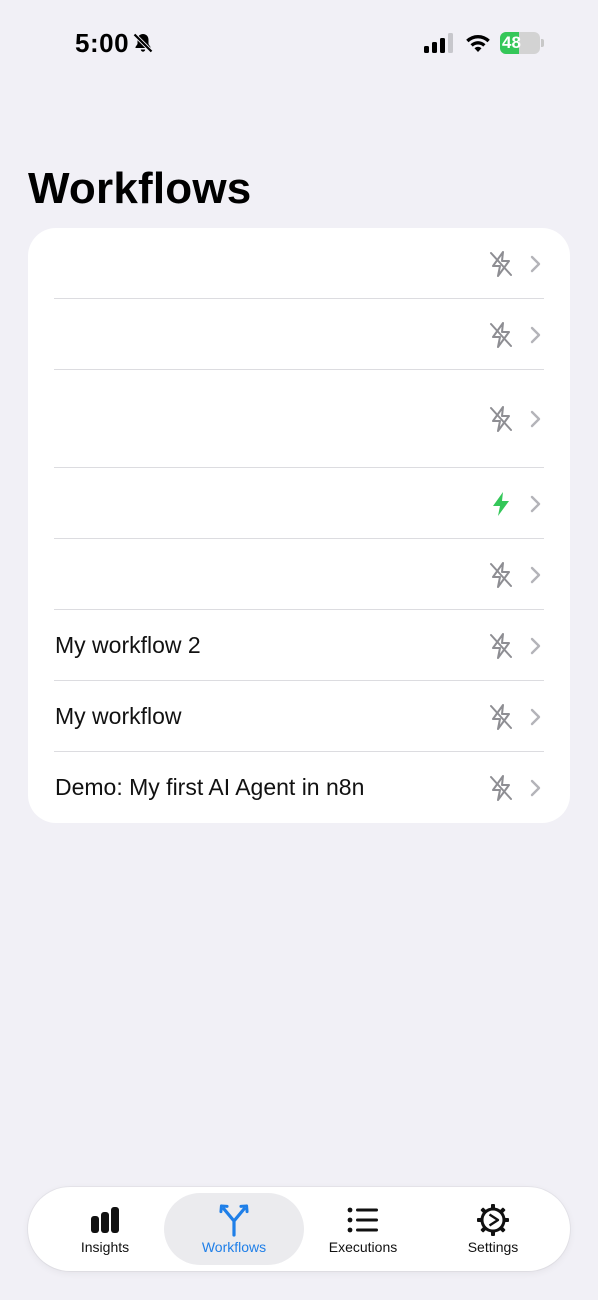 Image resolution: width=598 pixels, height=1300 pixels. What do you see at coordinates (234, 1247) in the screenshot?
I see `tab-workflows-label: Workflows` at bounding box center [234, 1247].